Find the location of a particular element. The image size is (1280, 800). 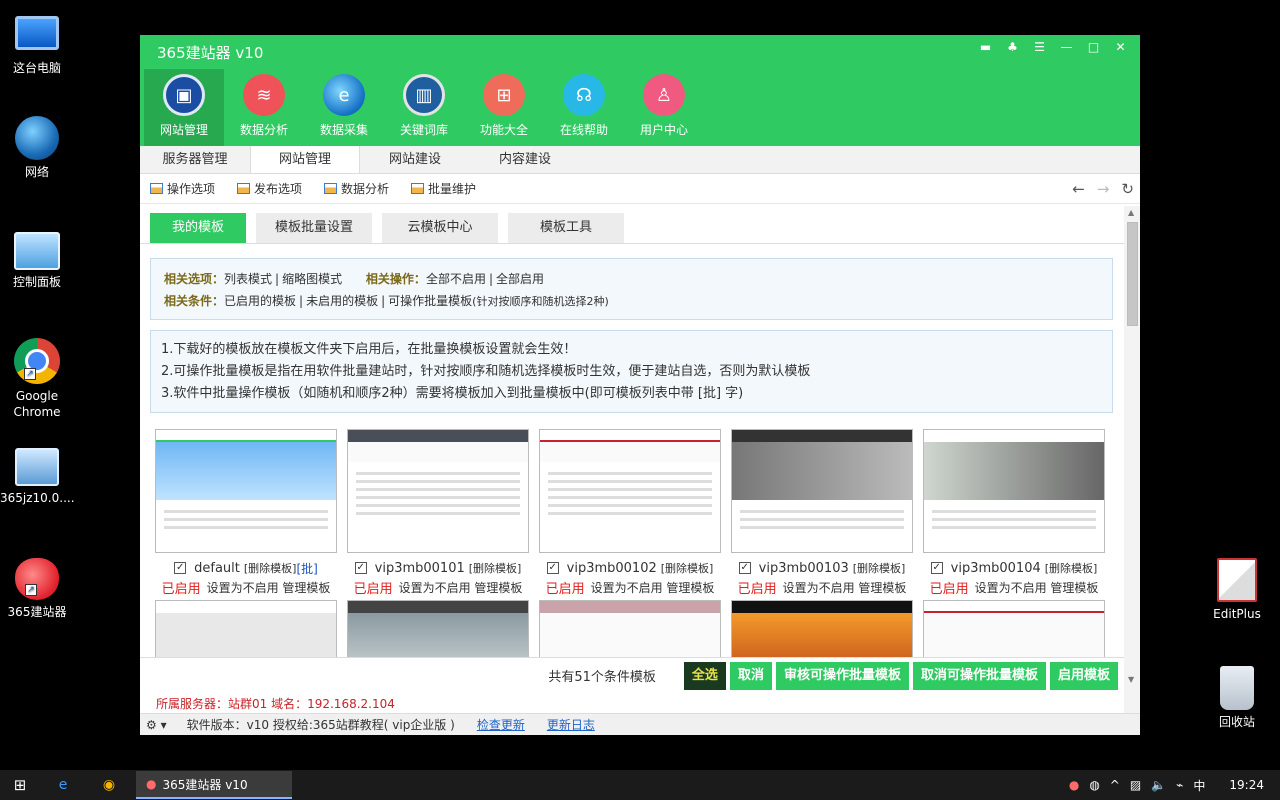

network-error-icon: ▨ is located at coordinates (1135, 785).